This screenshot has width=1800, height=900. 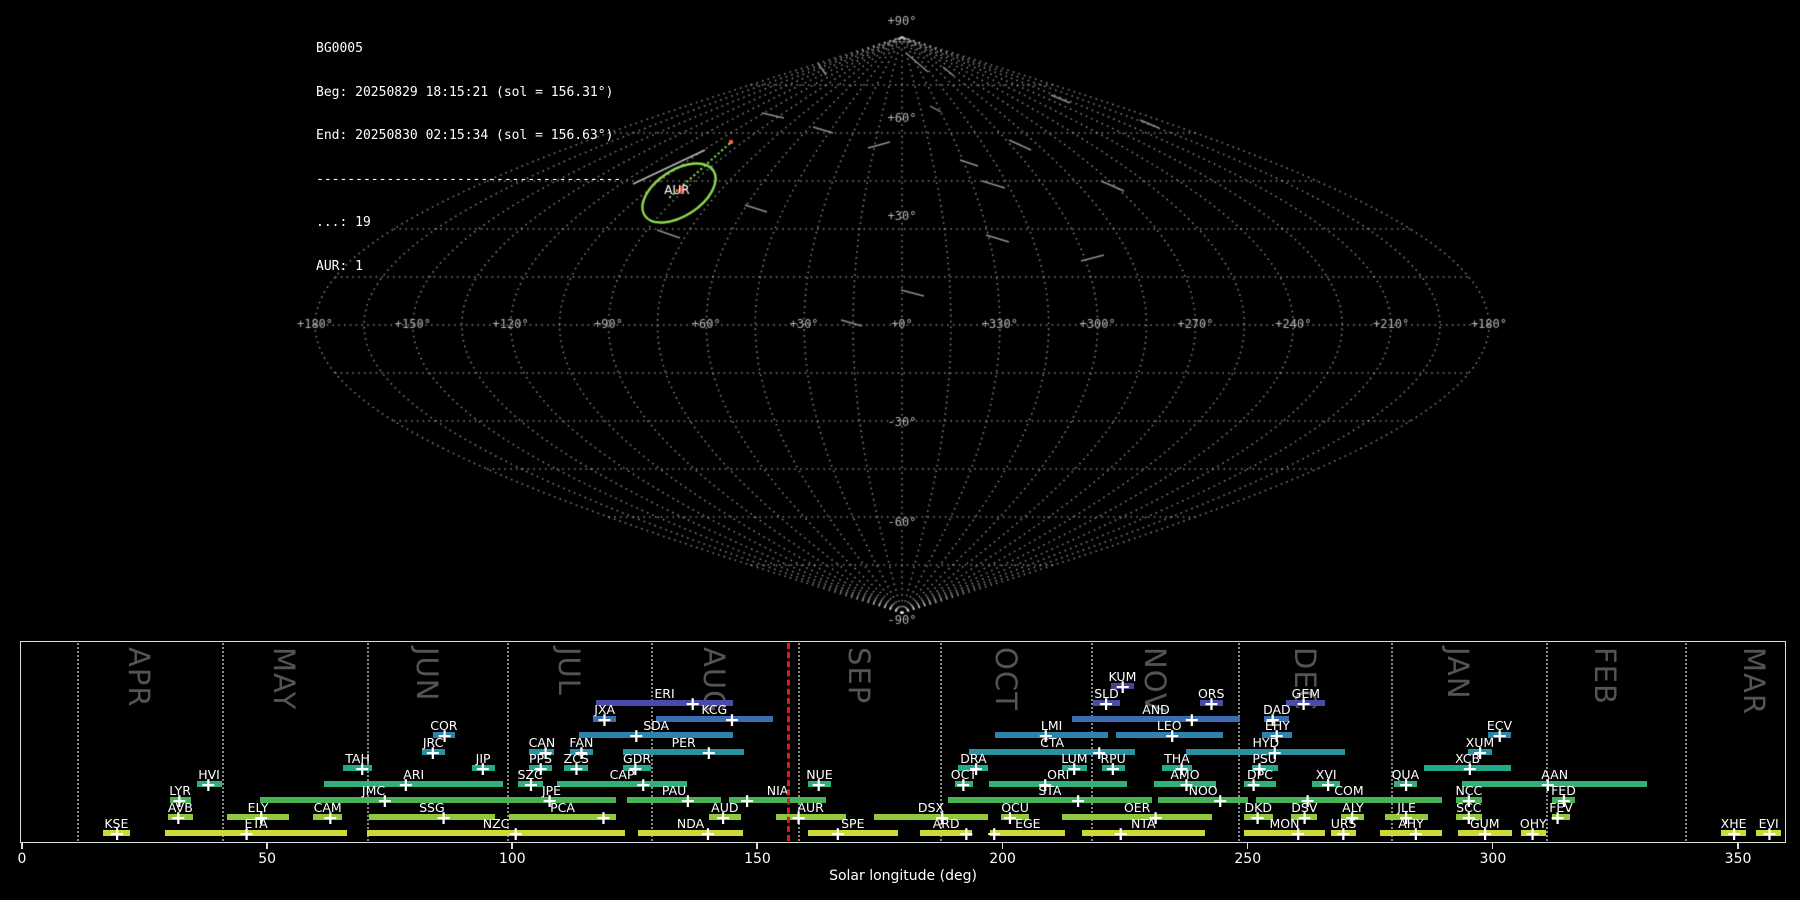 I want to click on shower-label-sda: SDA, so click(x=656, y=726).